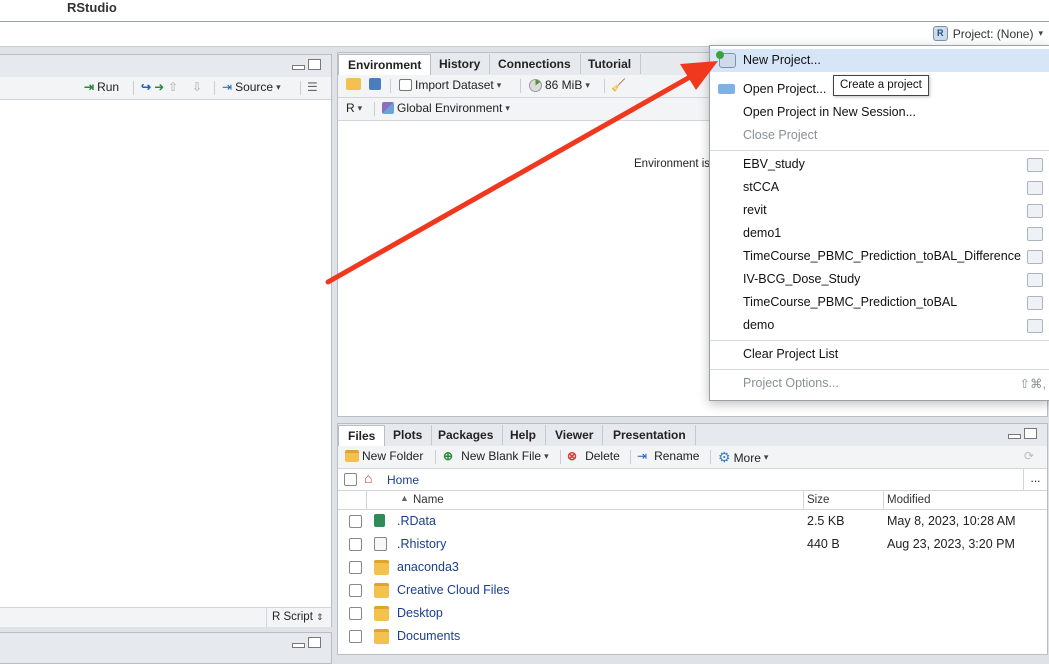  I want to click on arrow-head, so click(699, 75).